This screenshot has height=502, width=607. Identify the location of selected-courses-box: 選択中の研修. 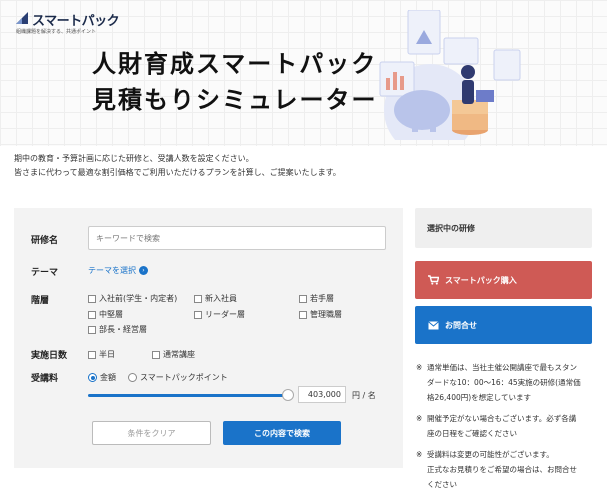
(503, 228).